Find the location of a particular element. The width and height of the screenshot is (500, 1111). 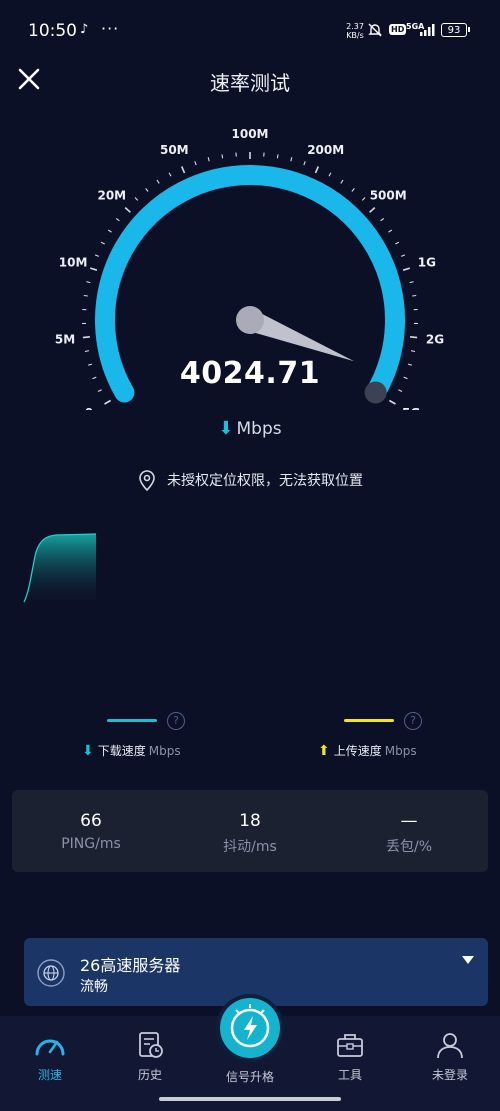

speedometer-icon is located at coordinates (50, 1047).